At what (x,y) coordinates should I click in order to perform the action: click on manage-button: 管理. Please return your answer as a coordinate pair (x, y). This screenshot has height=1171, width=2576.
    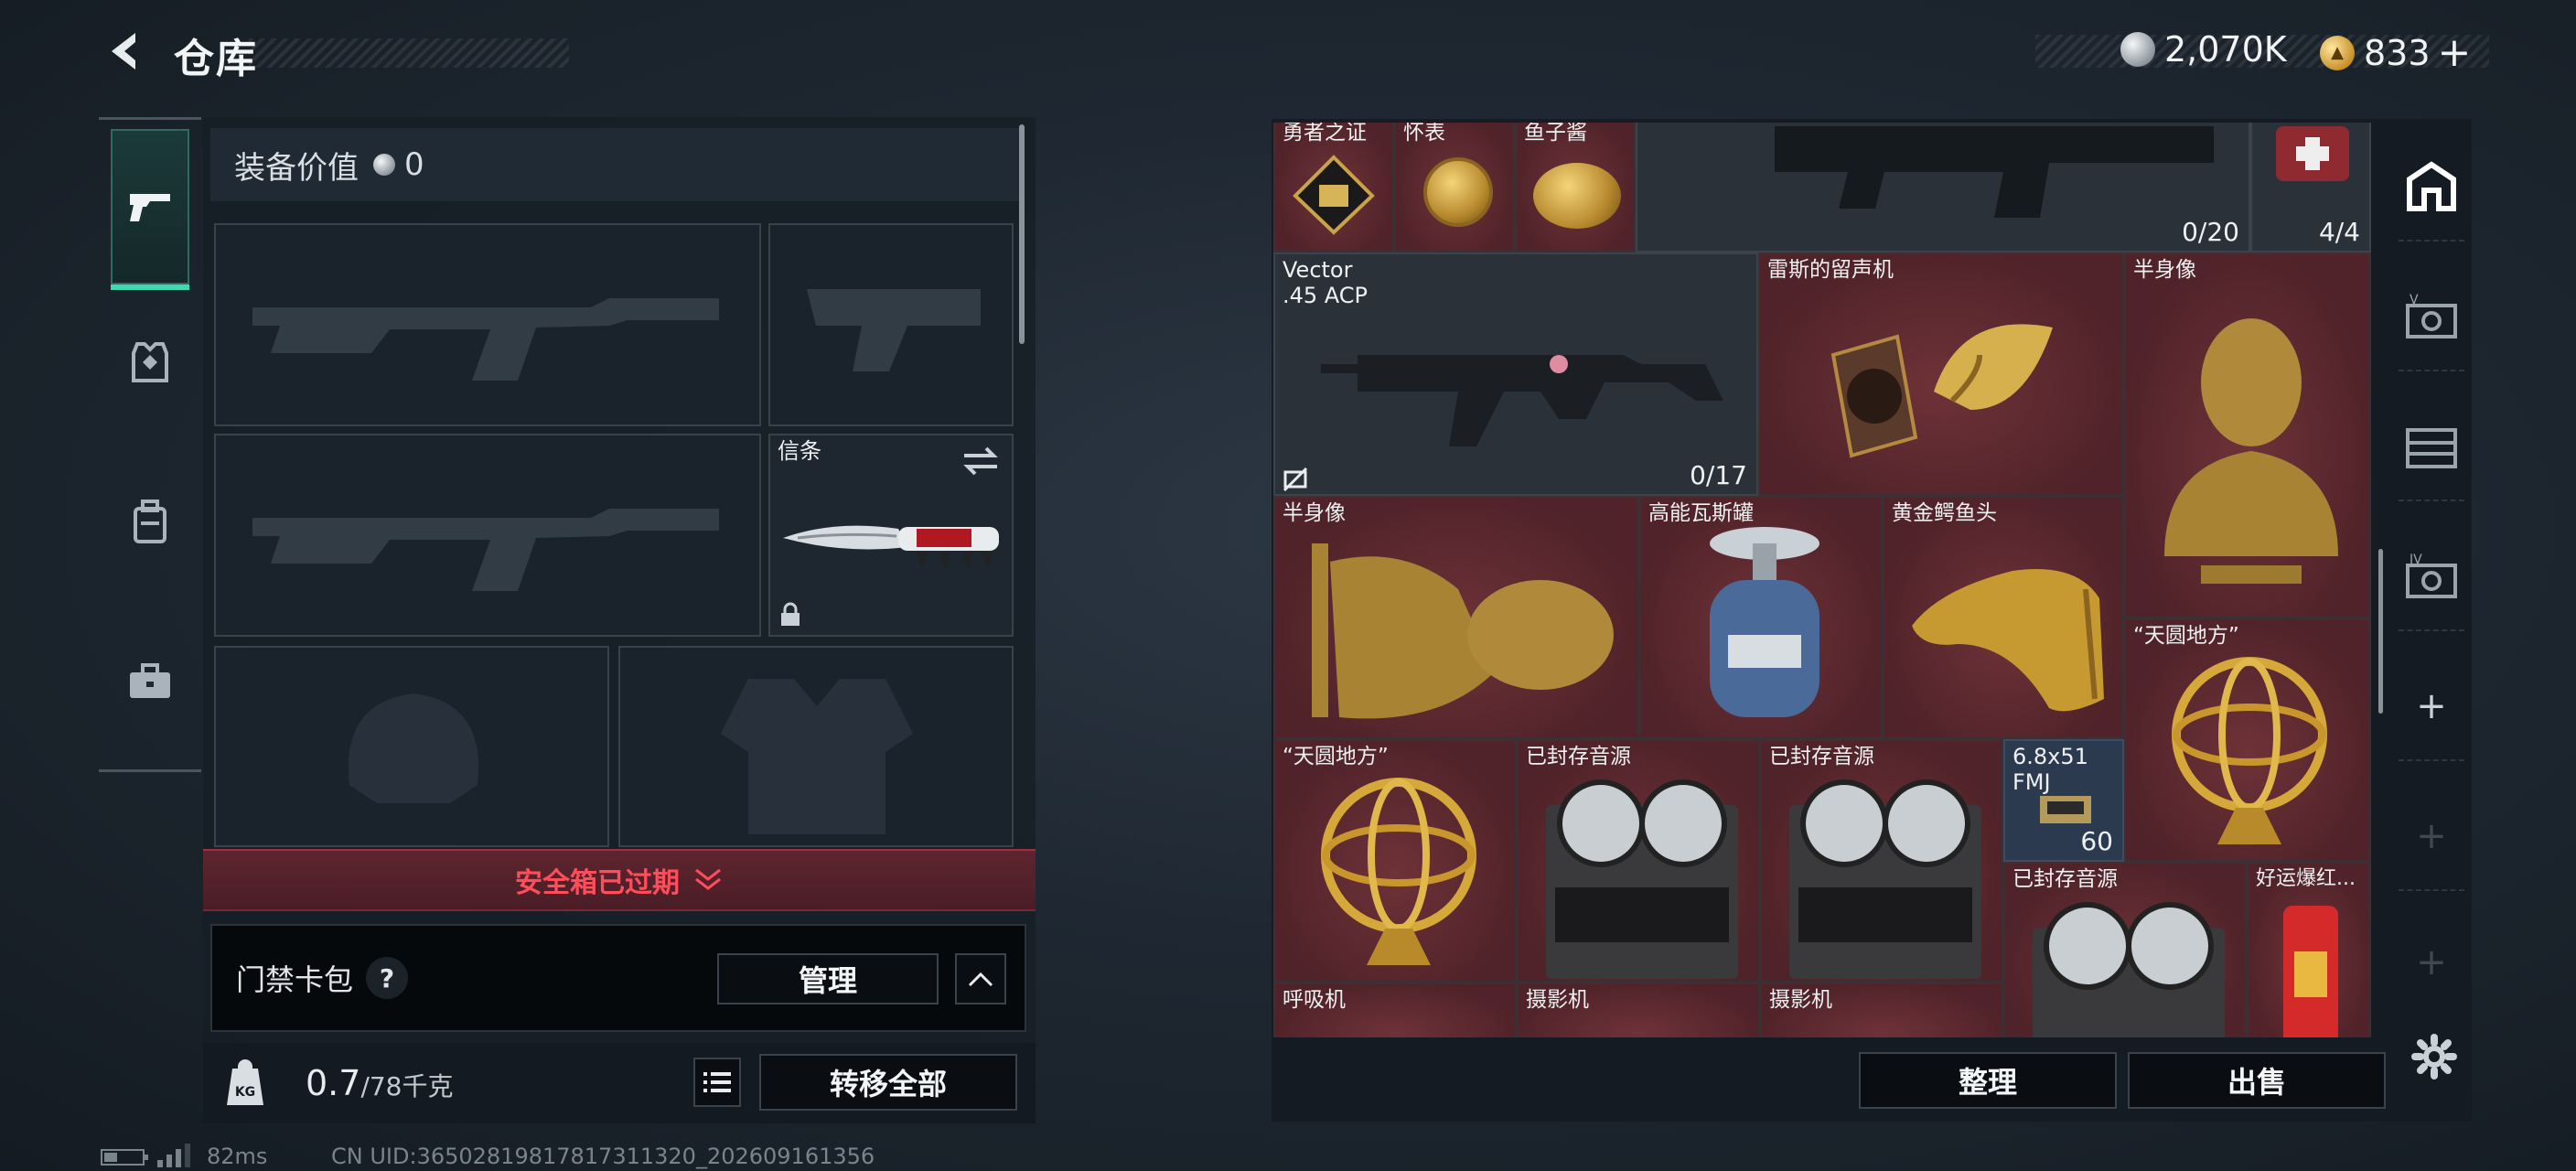
    Looking at the image, I should click on (828, 978).